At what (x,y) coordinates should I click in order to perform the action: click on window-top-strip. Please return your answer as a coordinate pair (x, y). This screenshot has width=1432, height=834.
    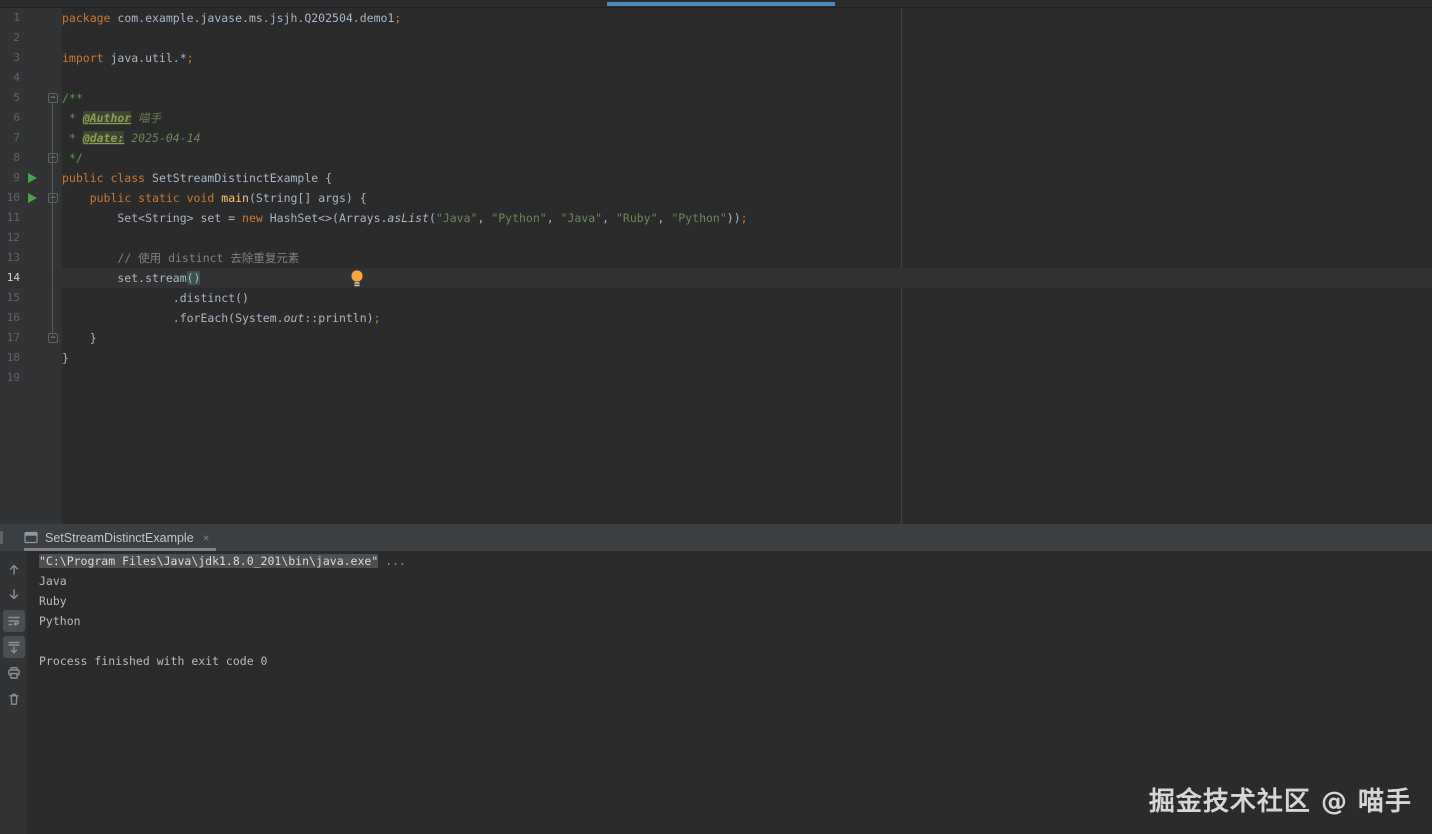
    Looking at the image, I should click on (716, 4).